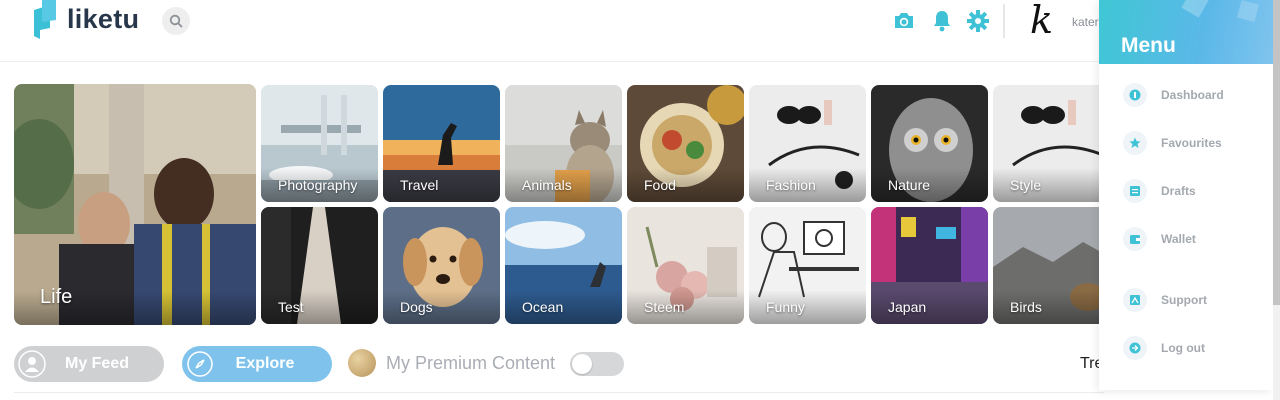 The width and height of the screenshot is (1280, 400). I want to click on dashboard-icon, so click(1135, 95).